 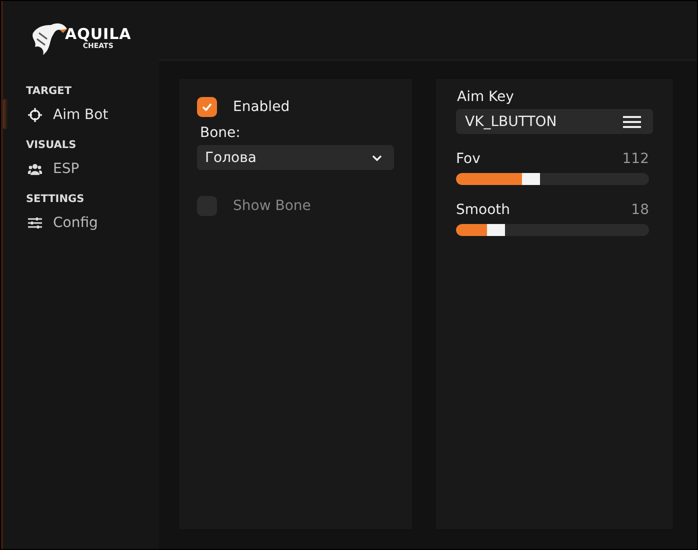 What do you see at coordinates (483, 210) in the screenshot?
I see `slider-label: Smooth` at bounding box center [483, 210].